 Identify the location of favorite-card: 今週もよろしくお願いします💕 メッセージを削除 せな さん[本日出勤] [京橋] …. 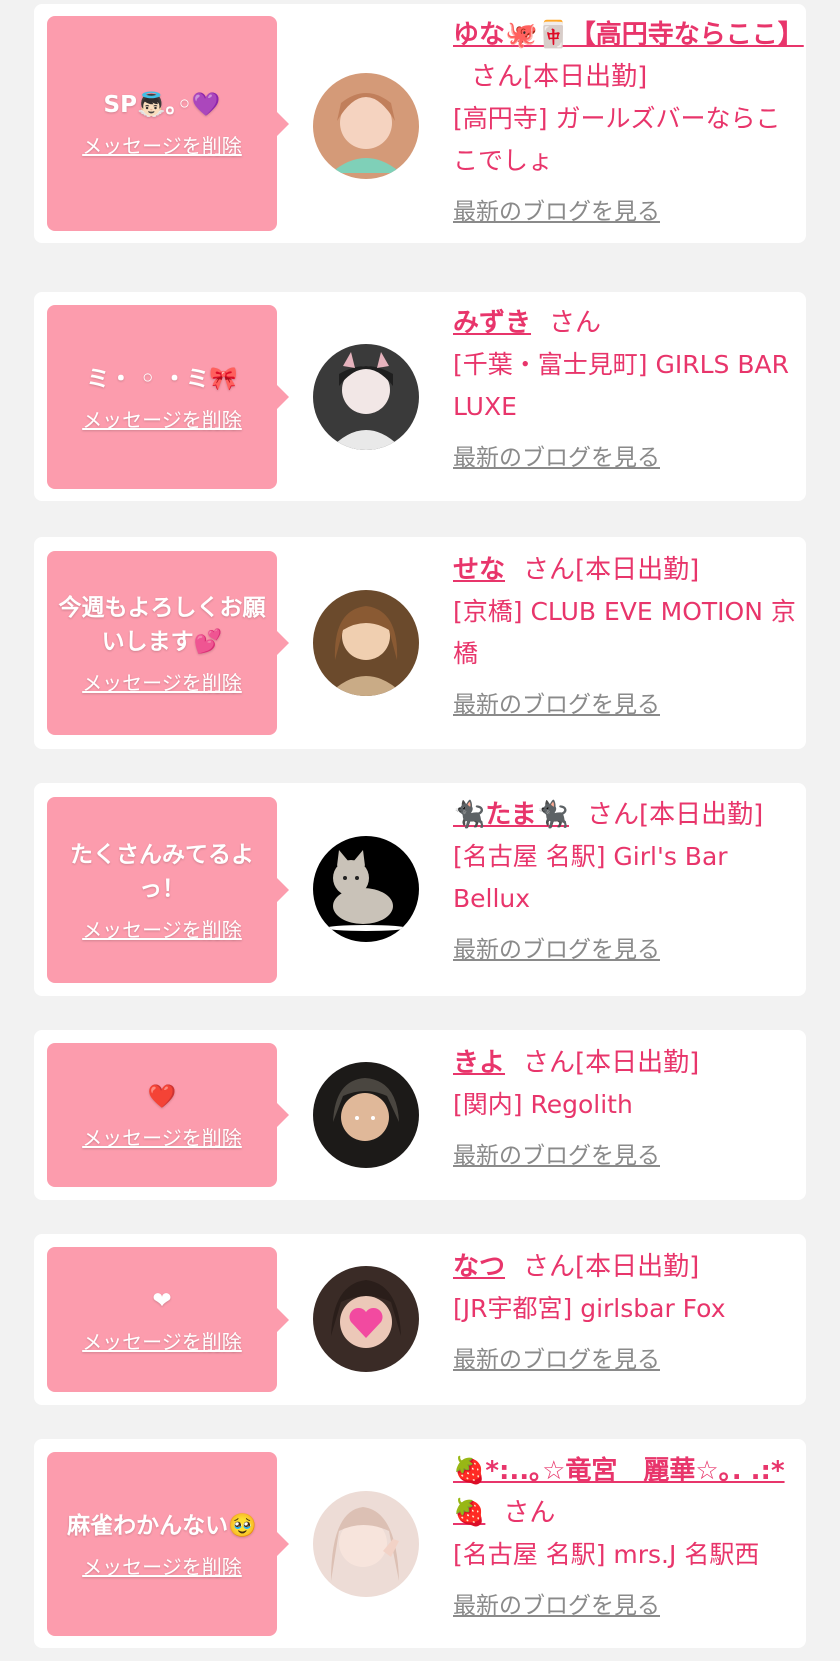
(420, 643).